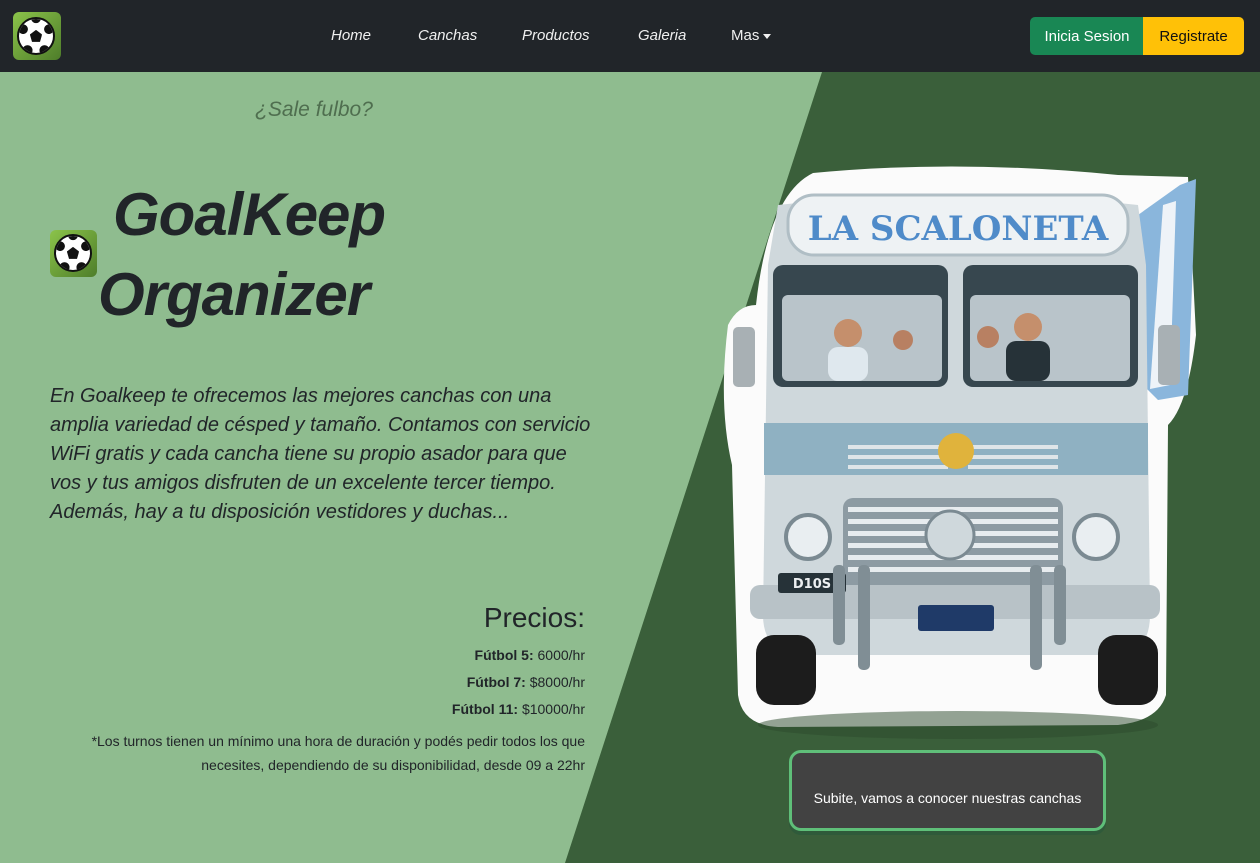 This screenshot has height=863, width=1260. I want to click on hero-title-line1: GoalKeep, so click(249, 214).